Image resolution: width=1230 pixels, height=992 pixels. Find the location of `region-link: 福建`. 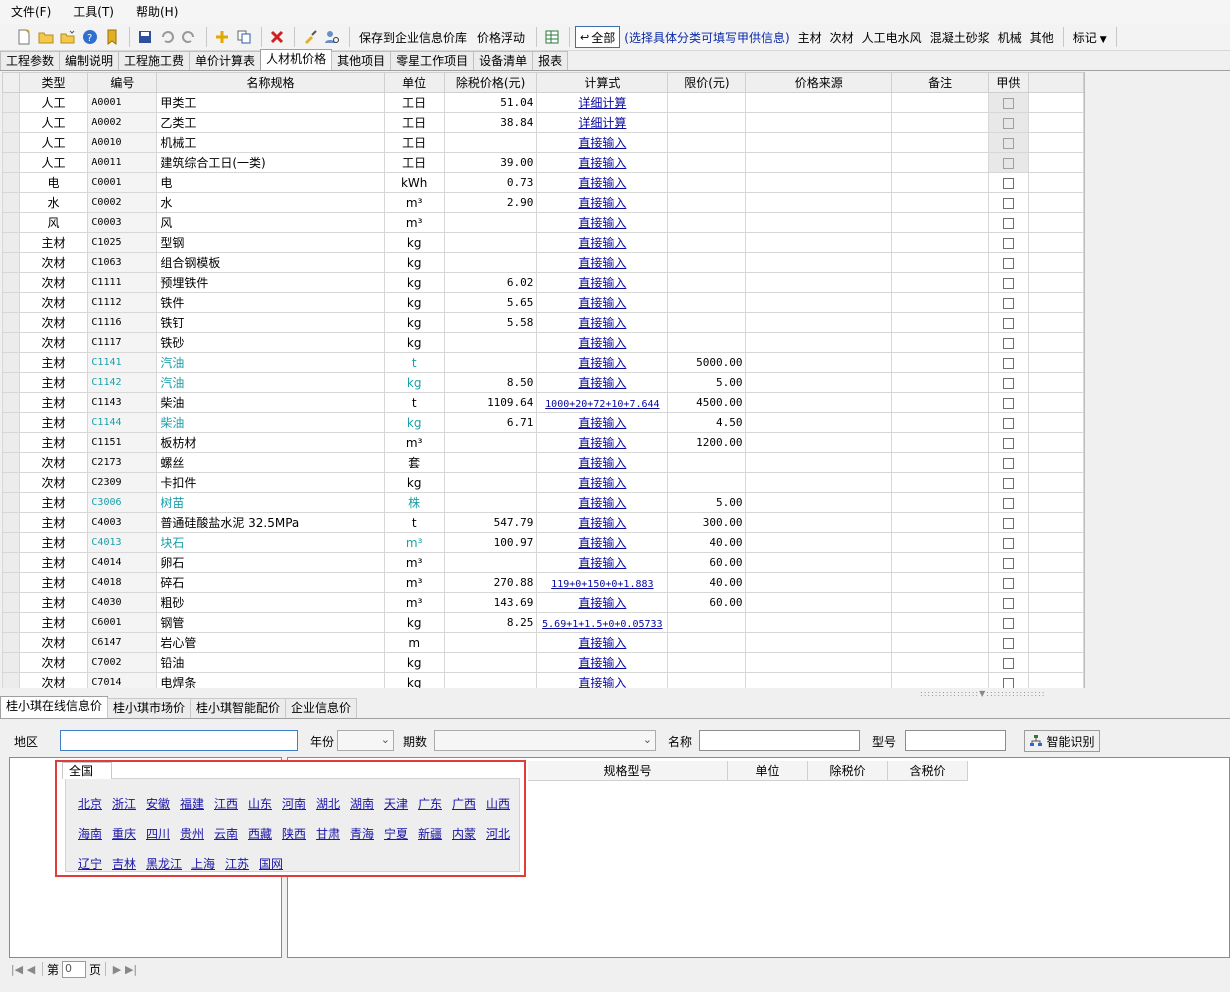

region-link: 福建 is located at coordinates (192, 803).